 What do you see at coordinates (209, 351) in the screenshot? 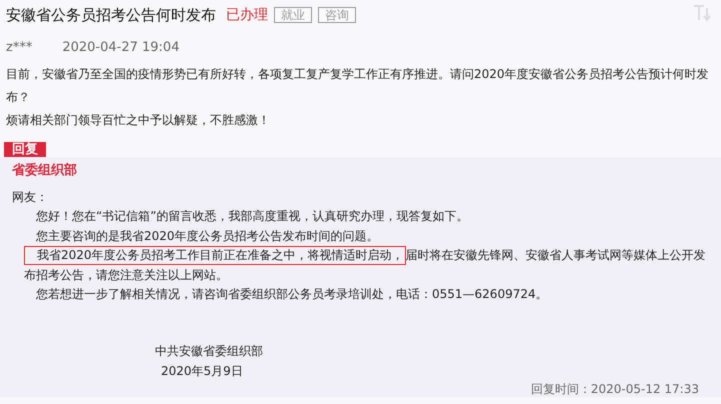
I see `signature-text: 中共安徽省委组织部` at bounding box center [209, 351].